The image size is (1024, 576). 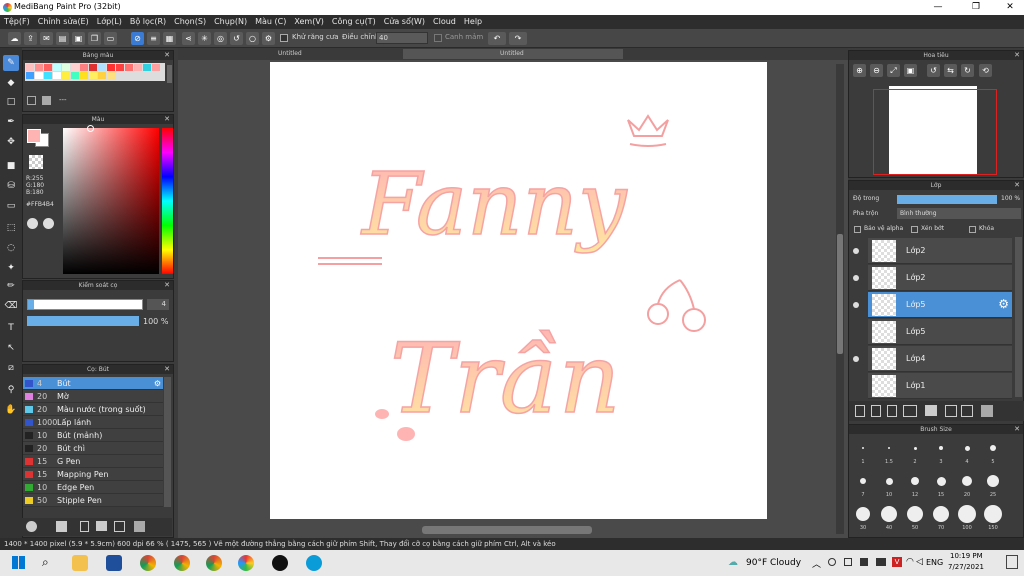 What do you see at coordinates (859, 70) in the screenshot?
I see `zoom-in-icon: ⊕` at bounding box center [859, 70].